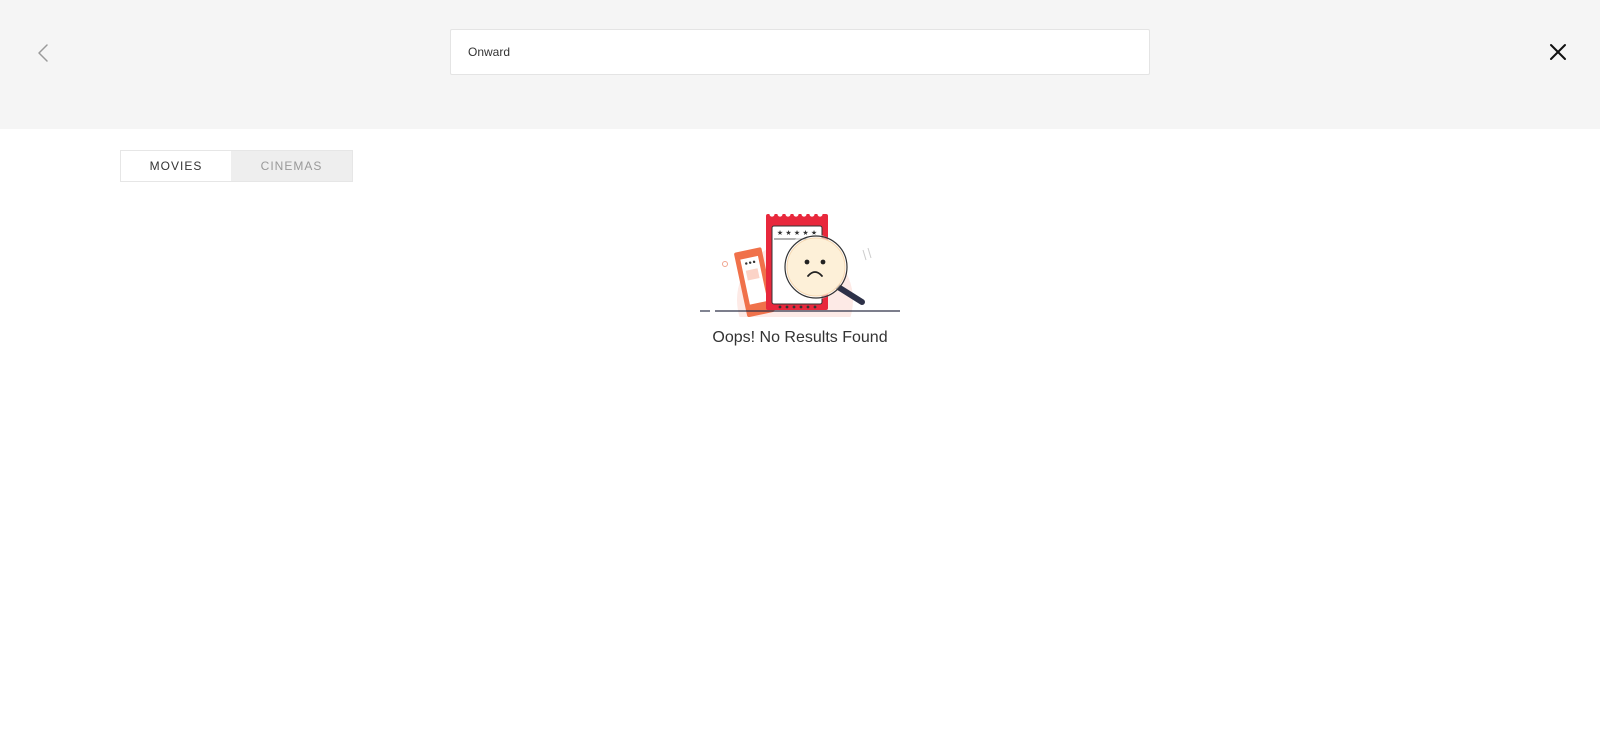  I want to click on empty-state: ★ ★ ★ ★ ★ Oops! No Results Found, so click(800, 287).